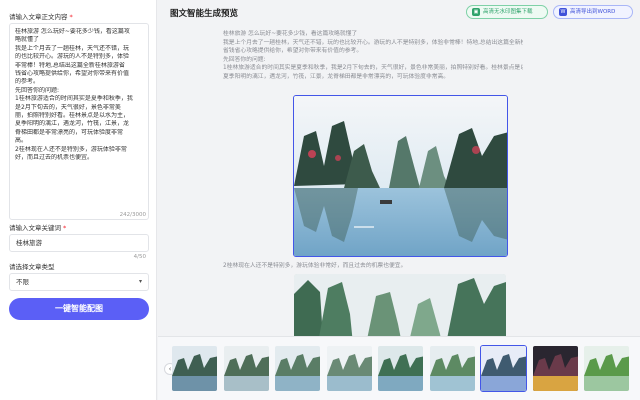 The image size is (640, 400). I want to click on article-line: 夏季阳明的漓江，遇龙河，竹筏，江景，龙脊梯田都是非常漂亮的，可玩体验度非常高。, so click(336, 76).